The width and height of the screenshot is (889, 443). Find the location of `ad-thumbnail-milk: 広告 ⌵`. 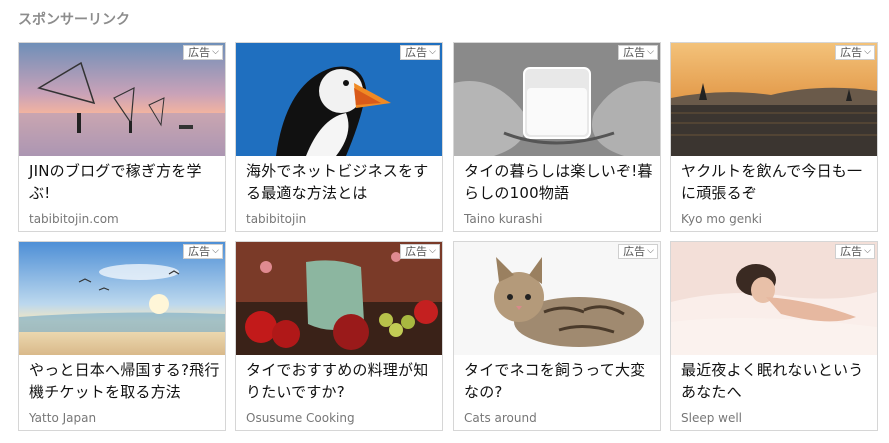

ad-thumbnail-milk: 広告 ⌵ is located at coordinates (557, 99).